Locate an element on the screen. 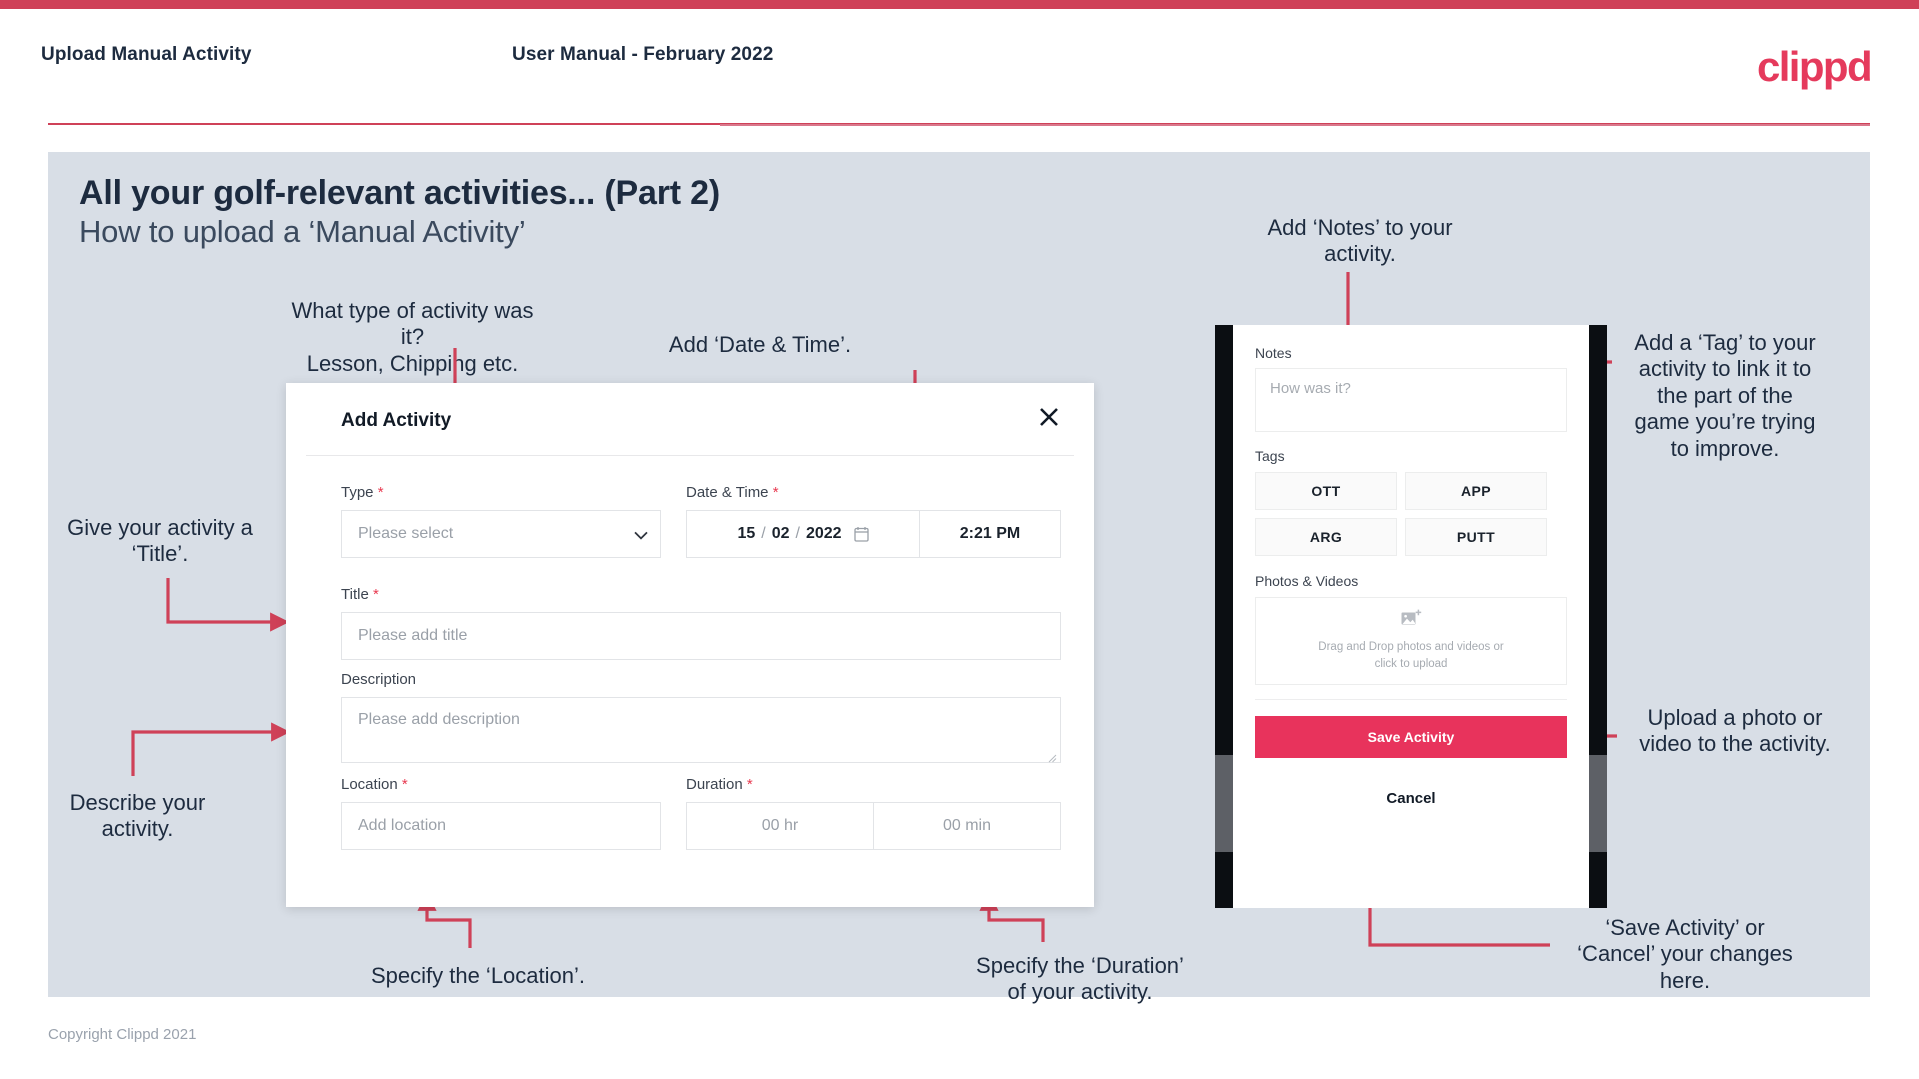  phone-frame-accent-left is located at coordinates (1224, 803).